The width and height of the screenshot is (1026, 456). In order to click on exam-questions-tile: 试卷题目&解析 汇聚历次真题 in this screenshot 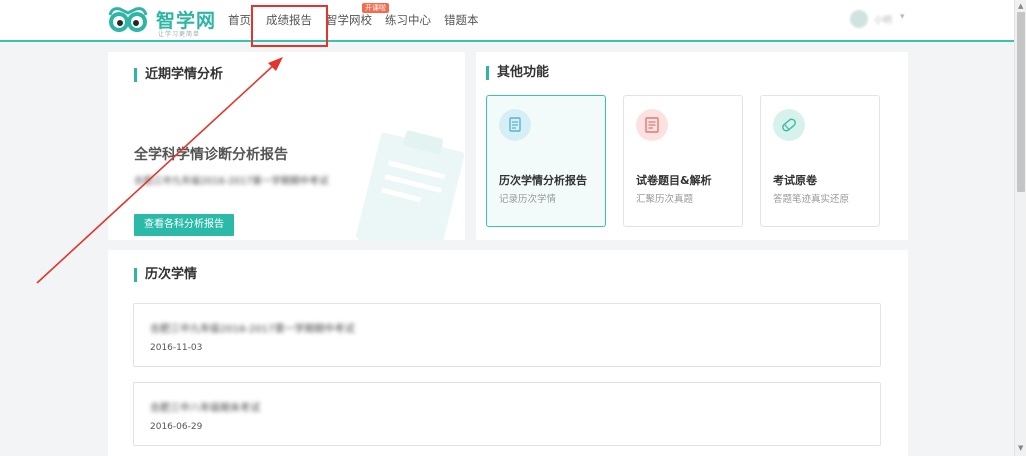, I will do `click(683, 161)`.